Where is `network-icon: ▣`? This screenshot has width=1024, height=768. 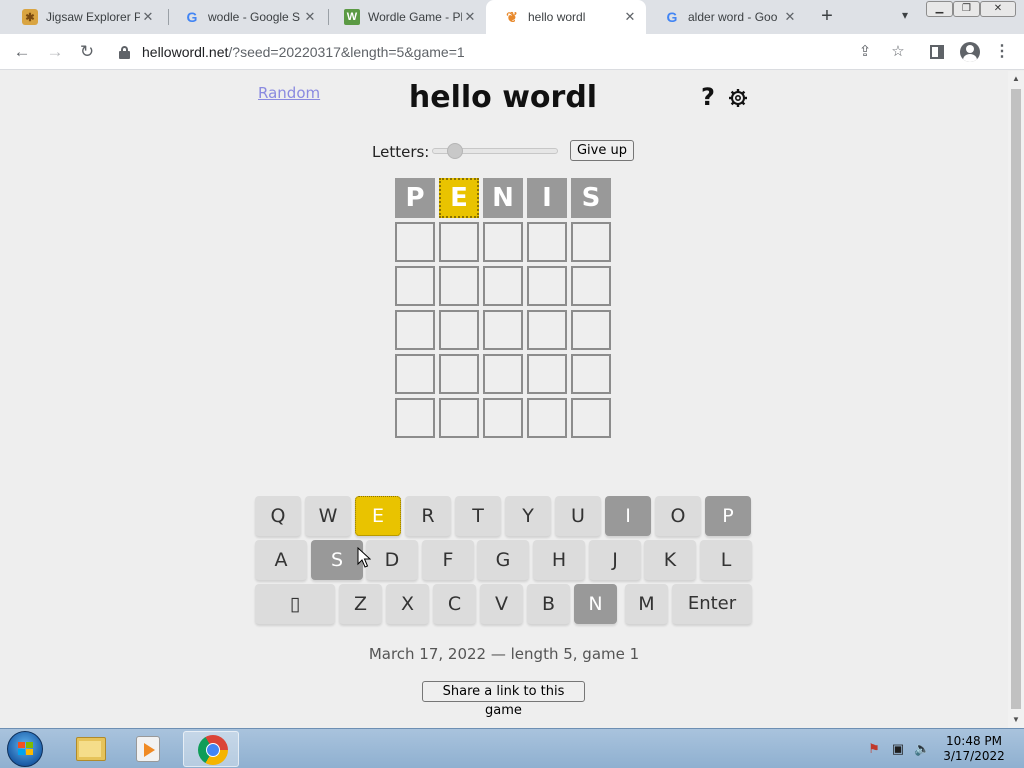 network-icon: ▣ is located at coordinates (898, 749).